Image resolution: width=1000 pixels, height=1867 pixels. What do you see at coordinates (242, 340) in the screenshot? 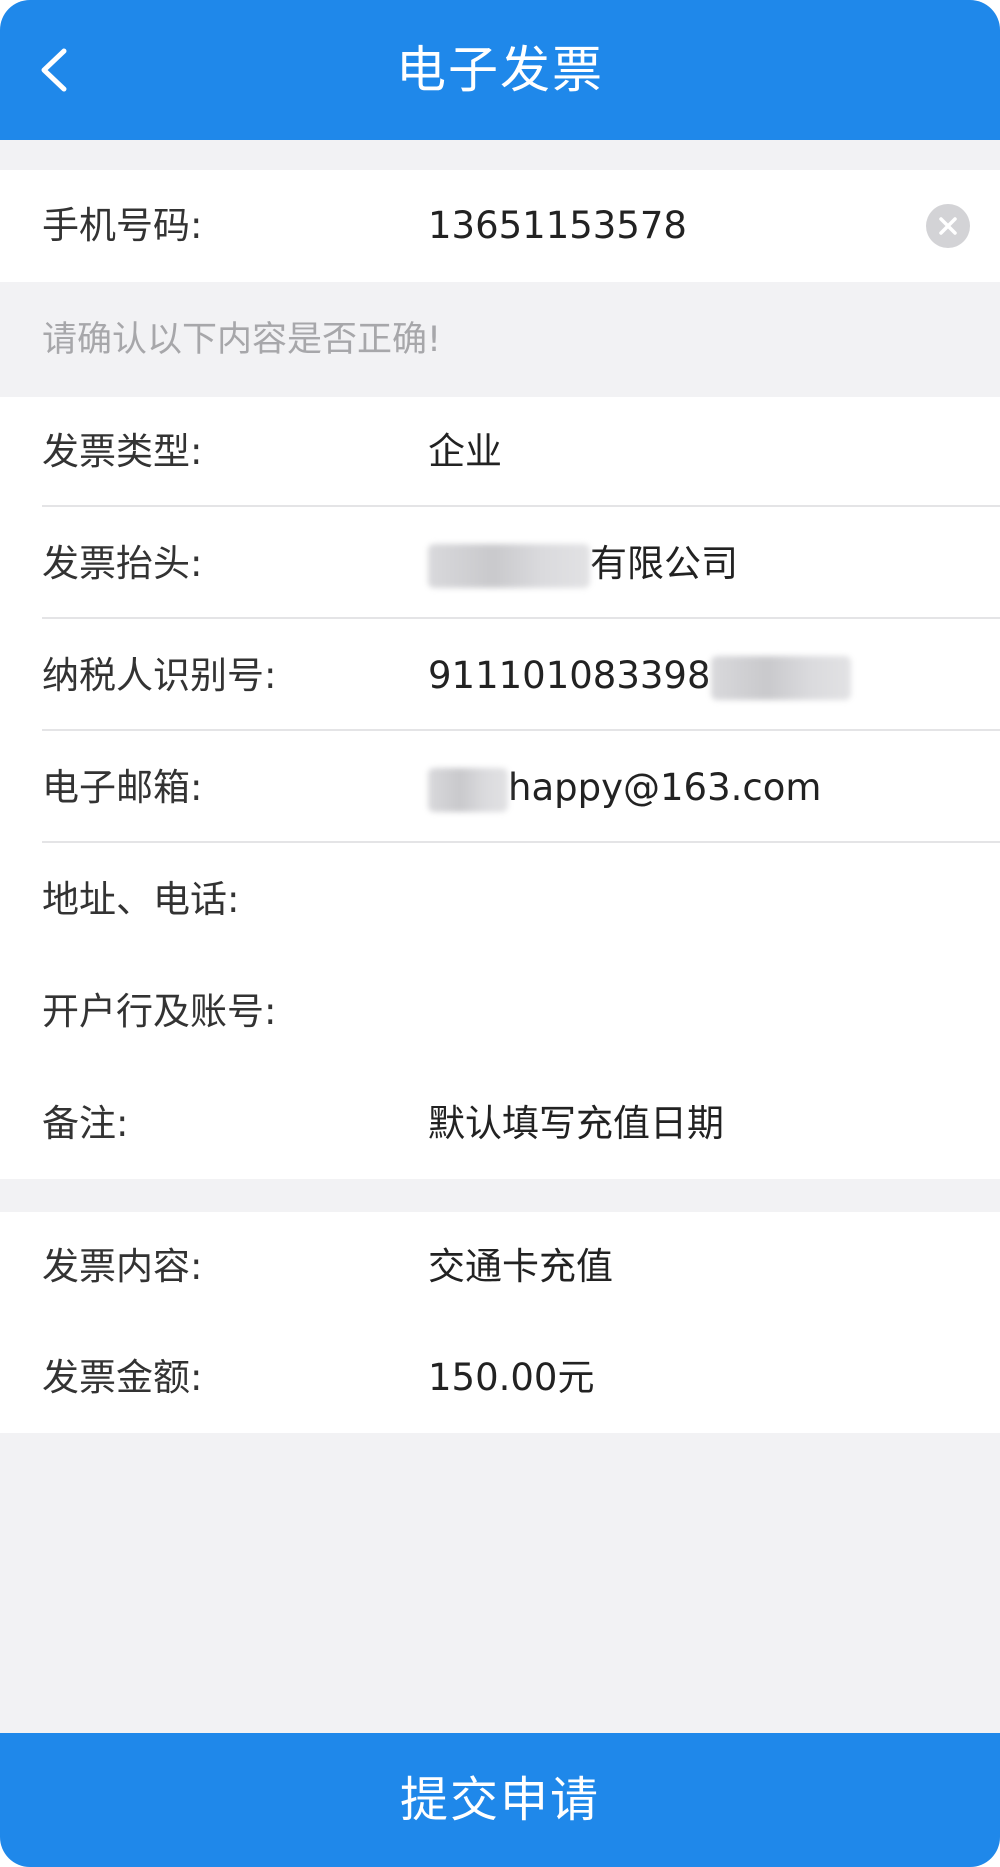
I see `confirm-notice-text: 请确认以下内容是否正确!` at bounding box center [242, 340].